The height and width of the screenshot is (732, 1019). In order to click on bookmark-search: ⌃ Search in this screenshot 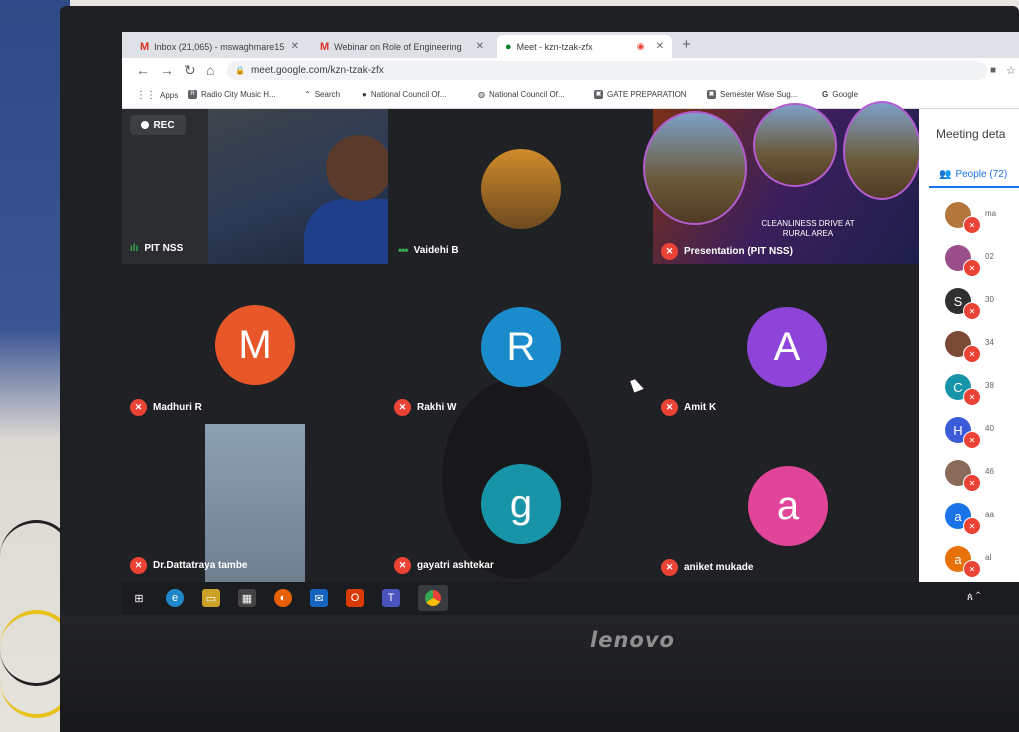, I will do `click(322, 94)`.